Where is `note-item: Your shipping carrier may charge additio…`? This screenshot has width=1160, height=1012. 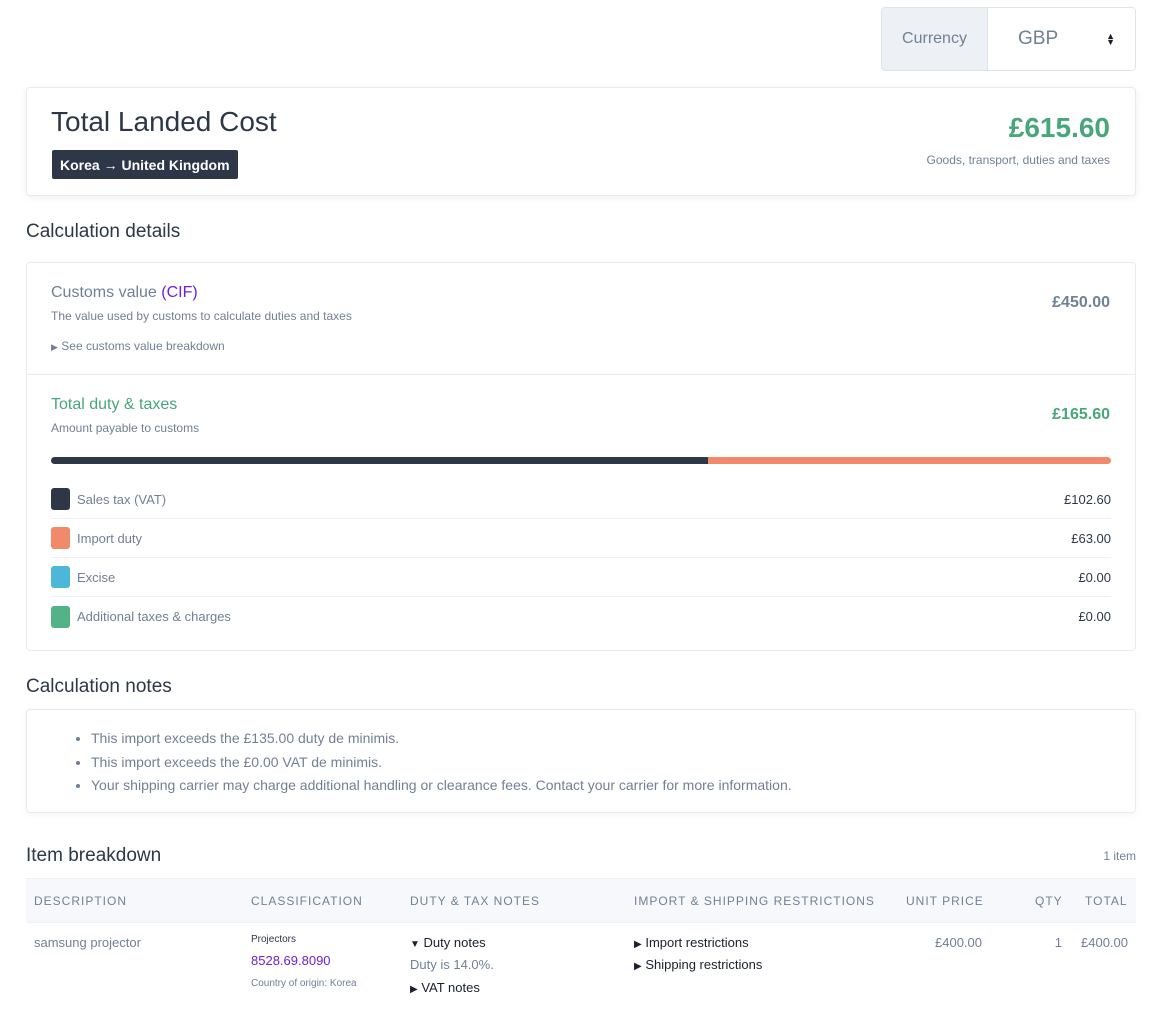
note-item: Your shipping carrier may charge additio… is located at coordinates (441, 787).